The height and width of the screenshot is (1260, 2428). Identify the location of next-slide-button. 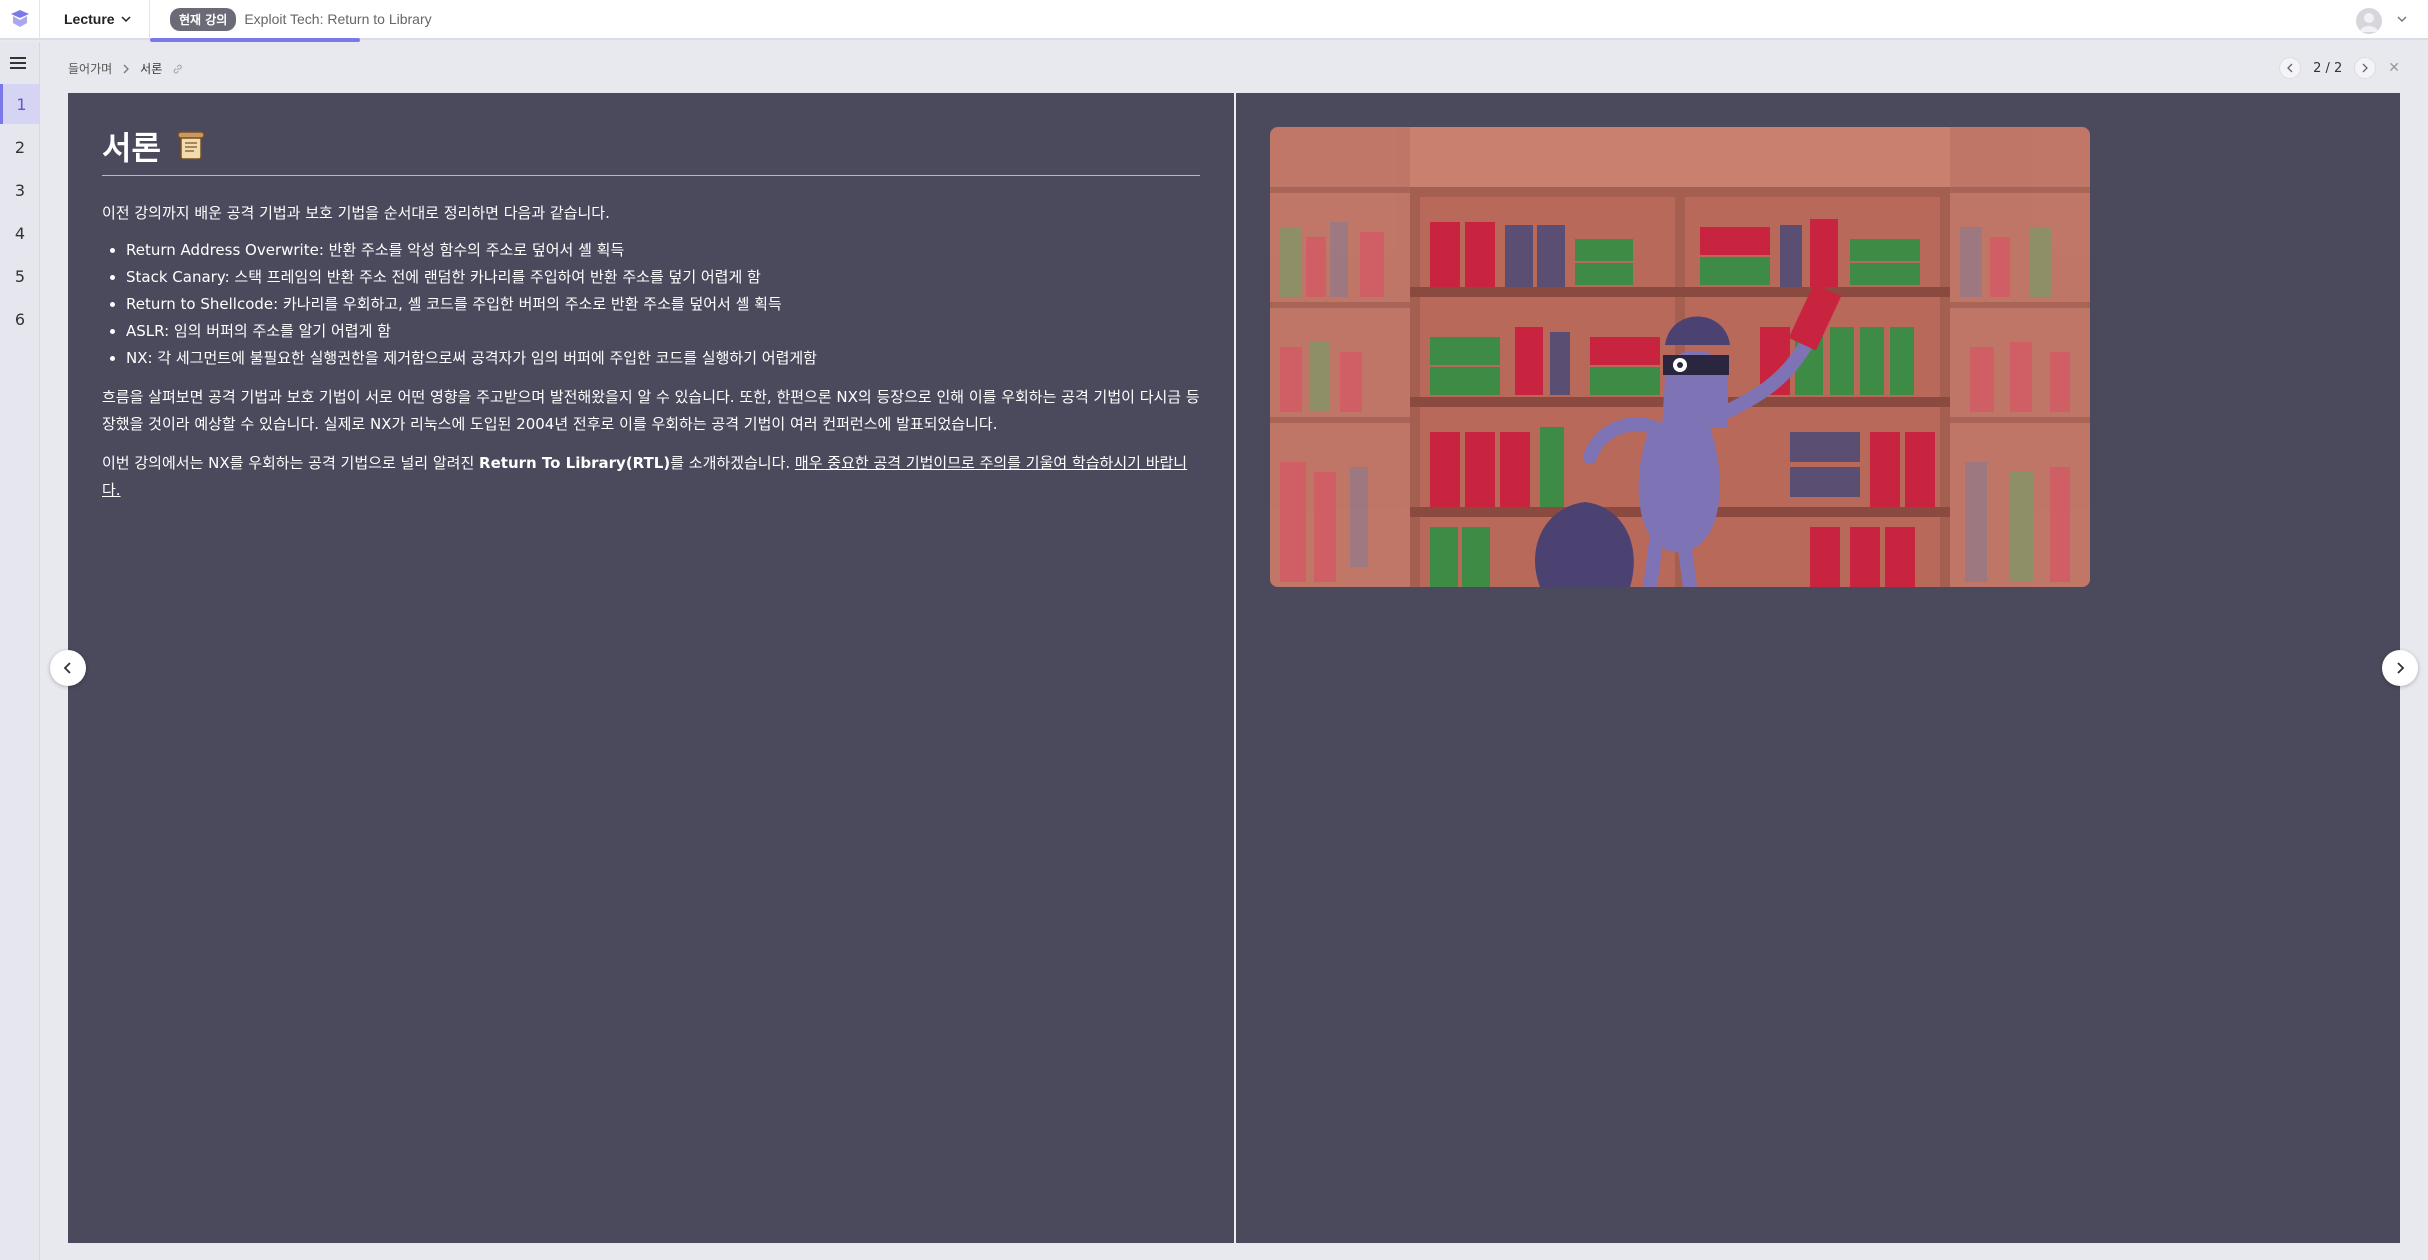
(2400, 668).